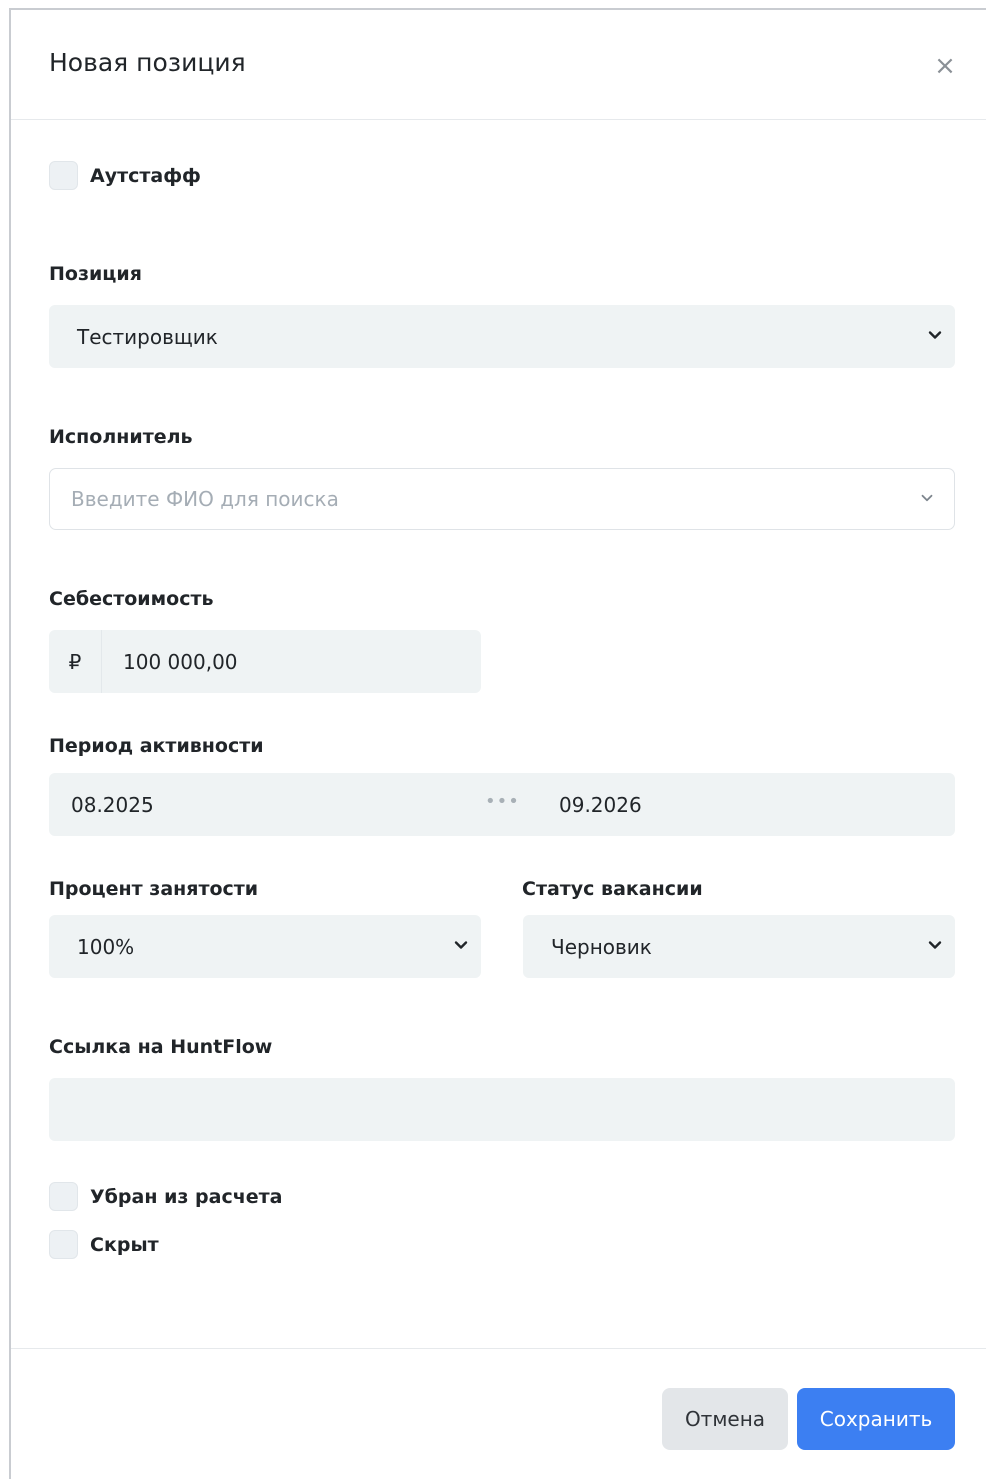 Image resolution: width=986 pixels, height=1481 pixels. I want to click on excluded-label: Убран из расчета, so click(186, 1196).